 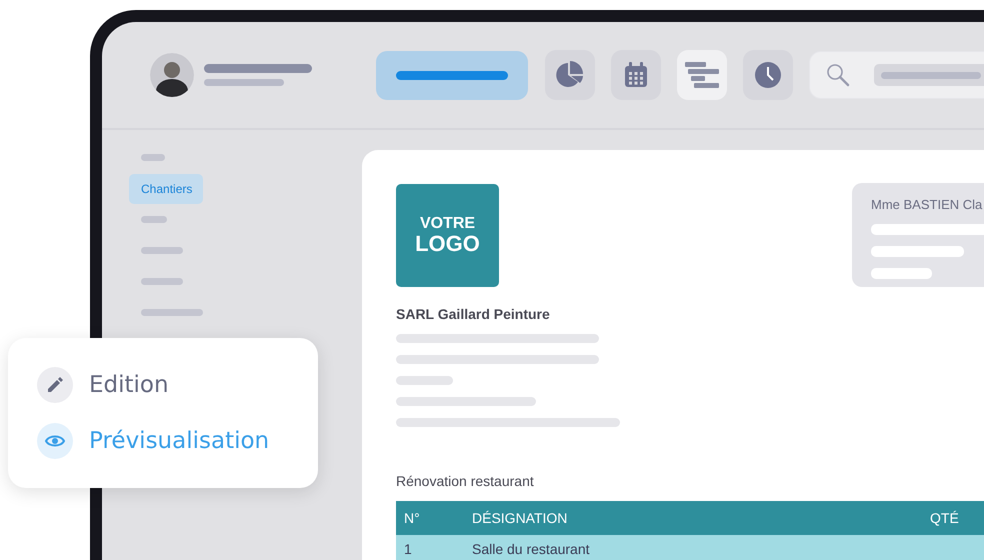 I want to click on search-field, so click(x=896, y=75).